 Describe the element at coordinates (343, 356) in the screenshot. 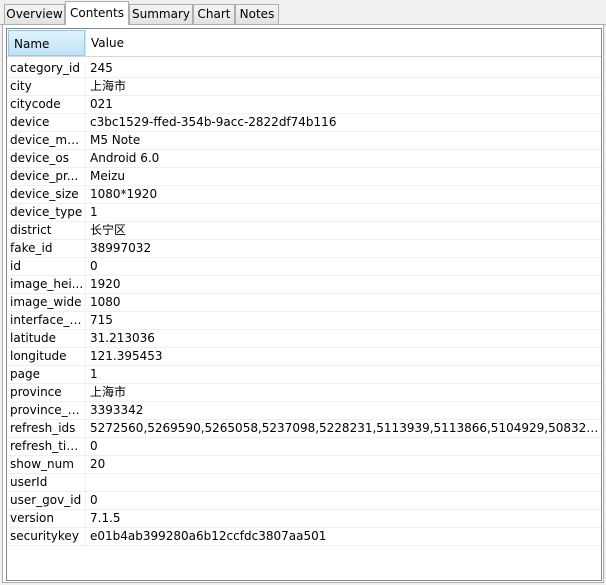

I see `property-value: 121.395453` at that location.